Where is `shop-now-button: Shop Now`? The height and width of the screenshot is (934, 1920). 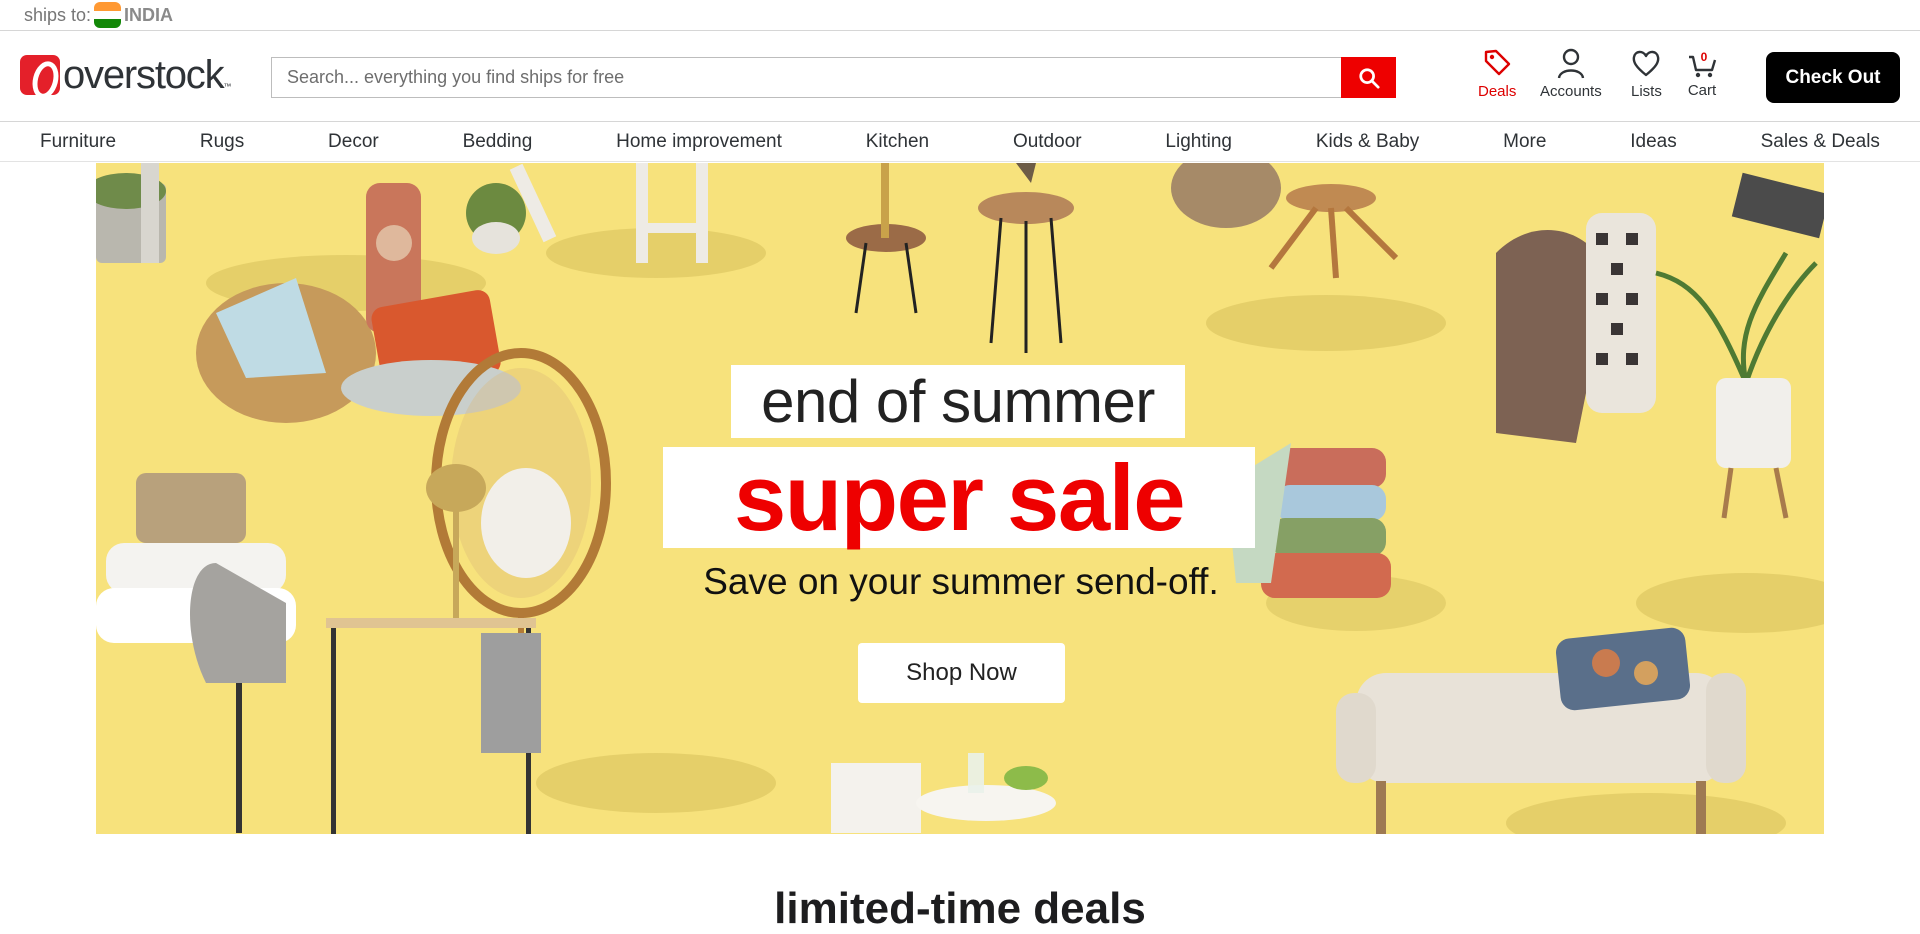 shop-now-button: Shop Now is located at coordinates (961, 673).